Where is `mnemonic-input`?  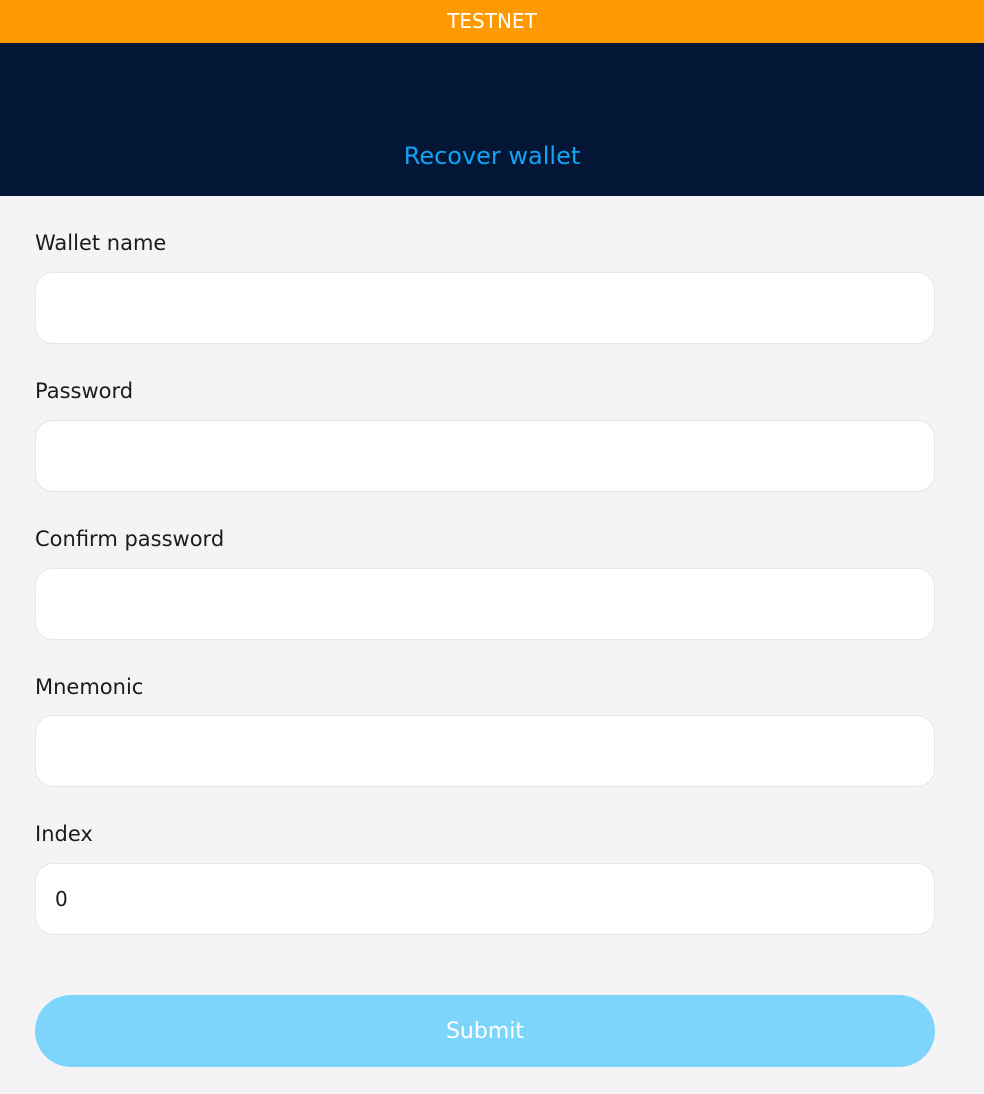
mnemonic-input is located at coordinates (485, 751).